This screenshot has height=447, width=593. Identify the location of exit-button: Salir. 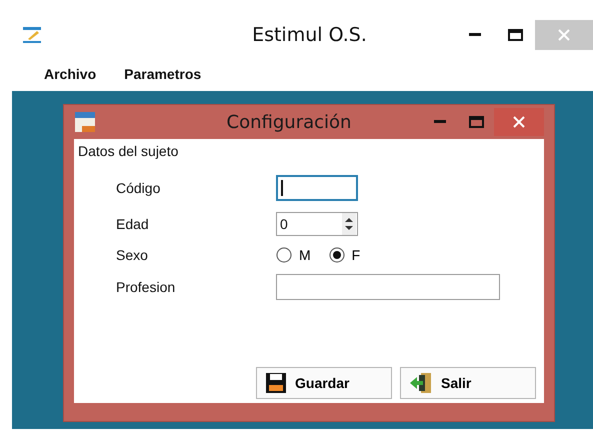
(468, 383).